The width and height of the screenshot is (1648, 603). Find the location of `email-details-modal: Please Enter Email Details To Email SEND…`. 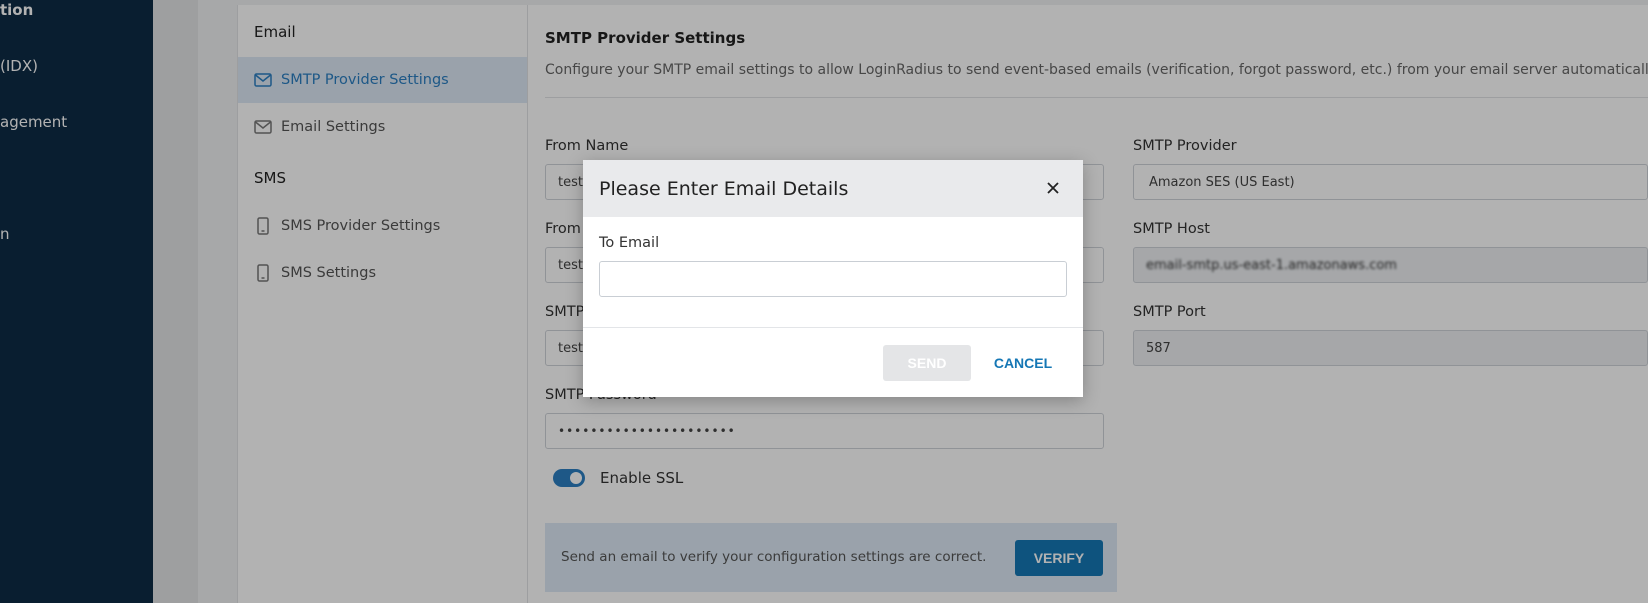

email-details-modal: Please Enter Email Details To Email SEND… is located at coordinates (833, 278).